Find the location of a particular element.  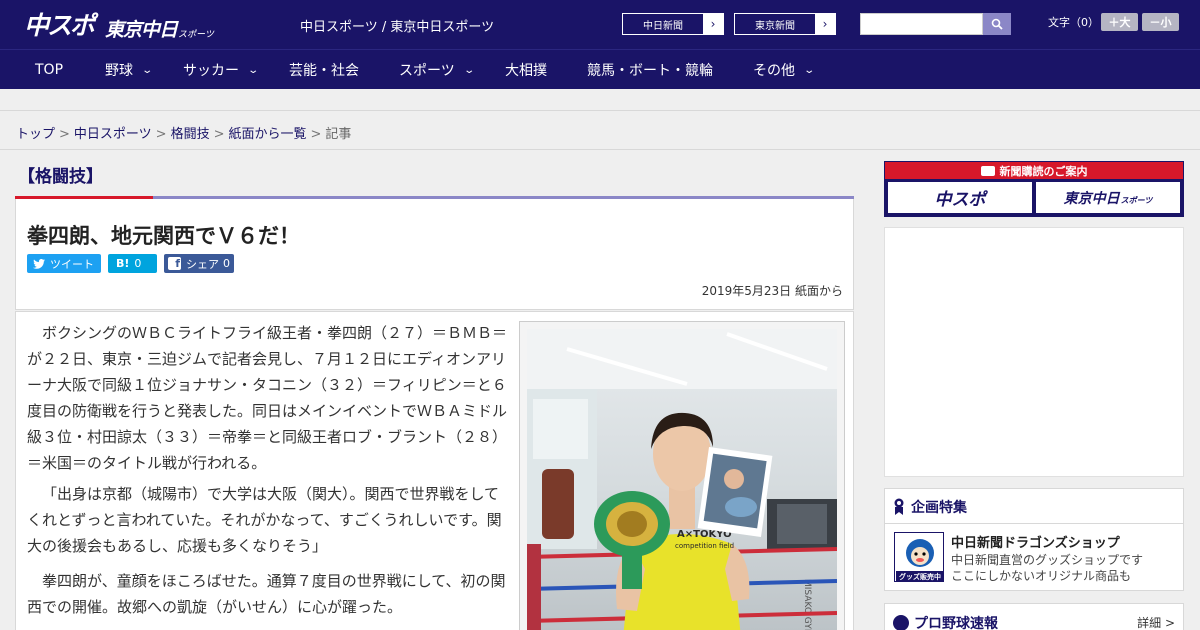

tweet-button: ツイート is located at coordinates (64, 263).